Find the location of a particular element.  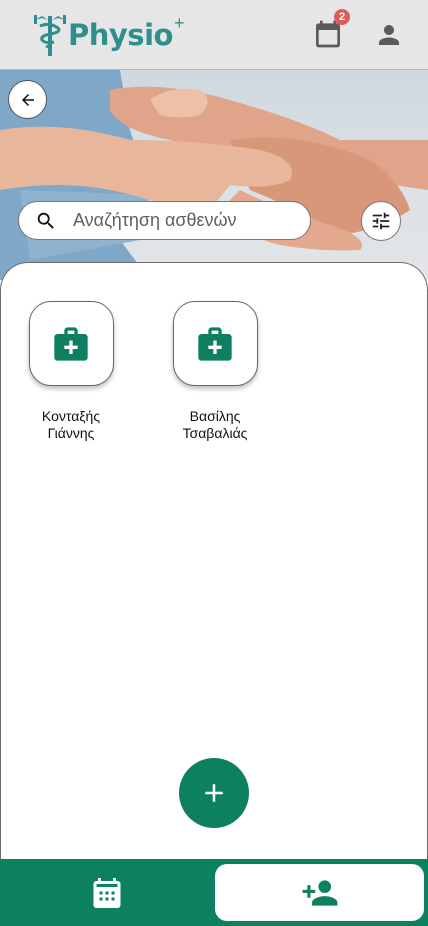

app-title: Physio is located at coordinates (120, 35).